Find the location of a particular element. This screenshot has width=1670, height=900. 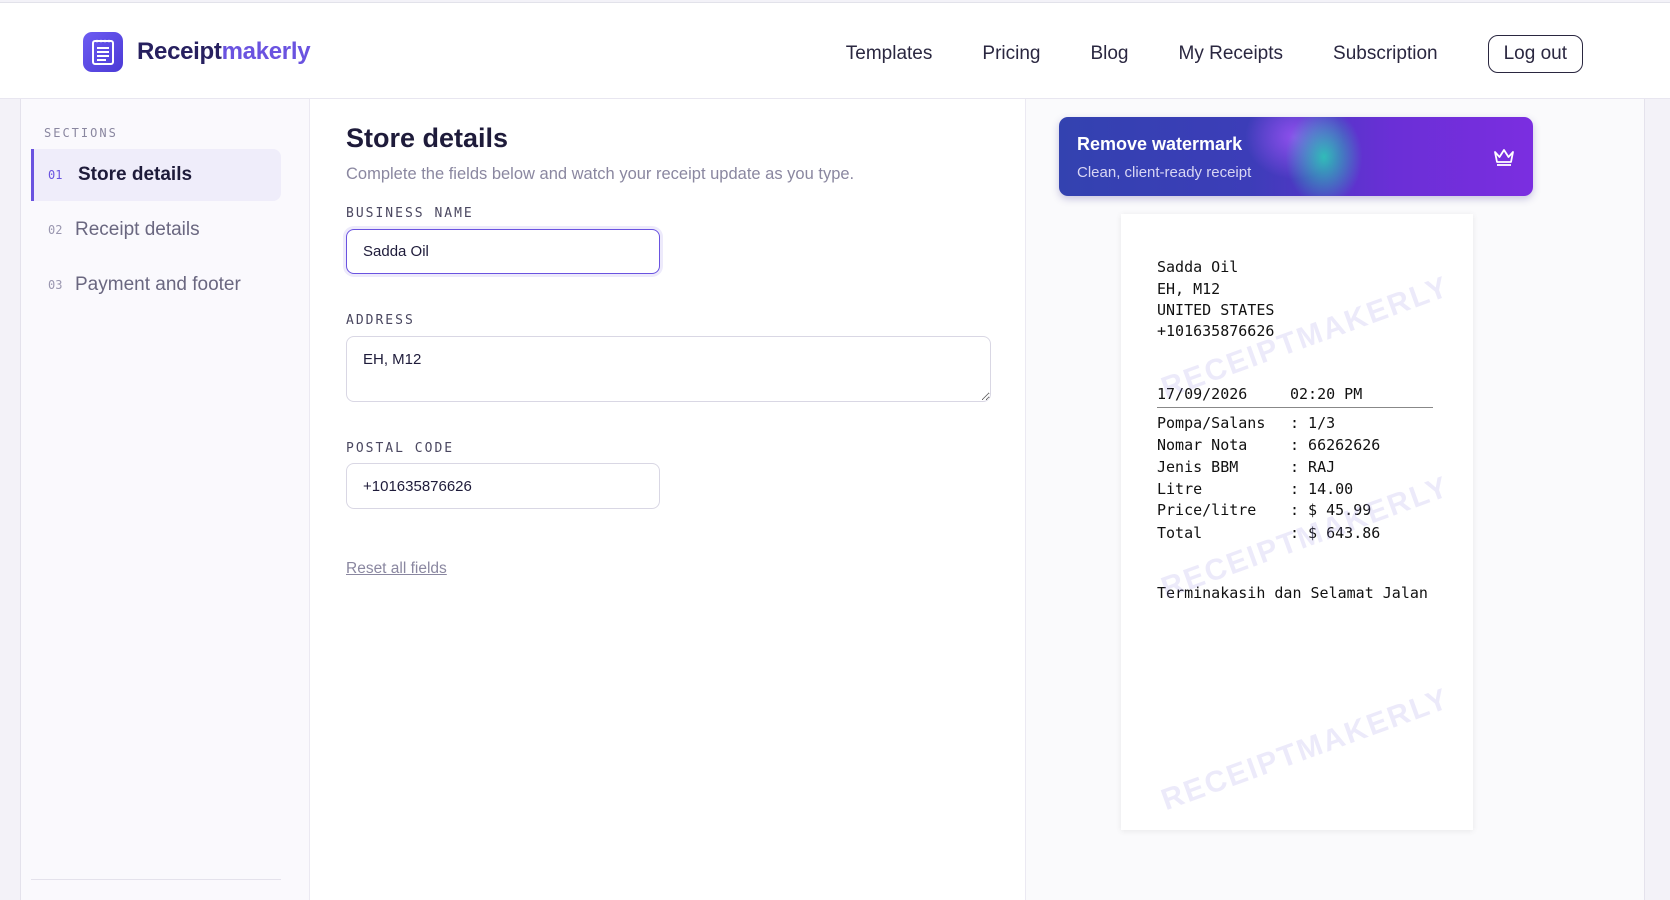

brand-name: Receiptmakerly is located at coordinates (224, 52).